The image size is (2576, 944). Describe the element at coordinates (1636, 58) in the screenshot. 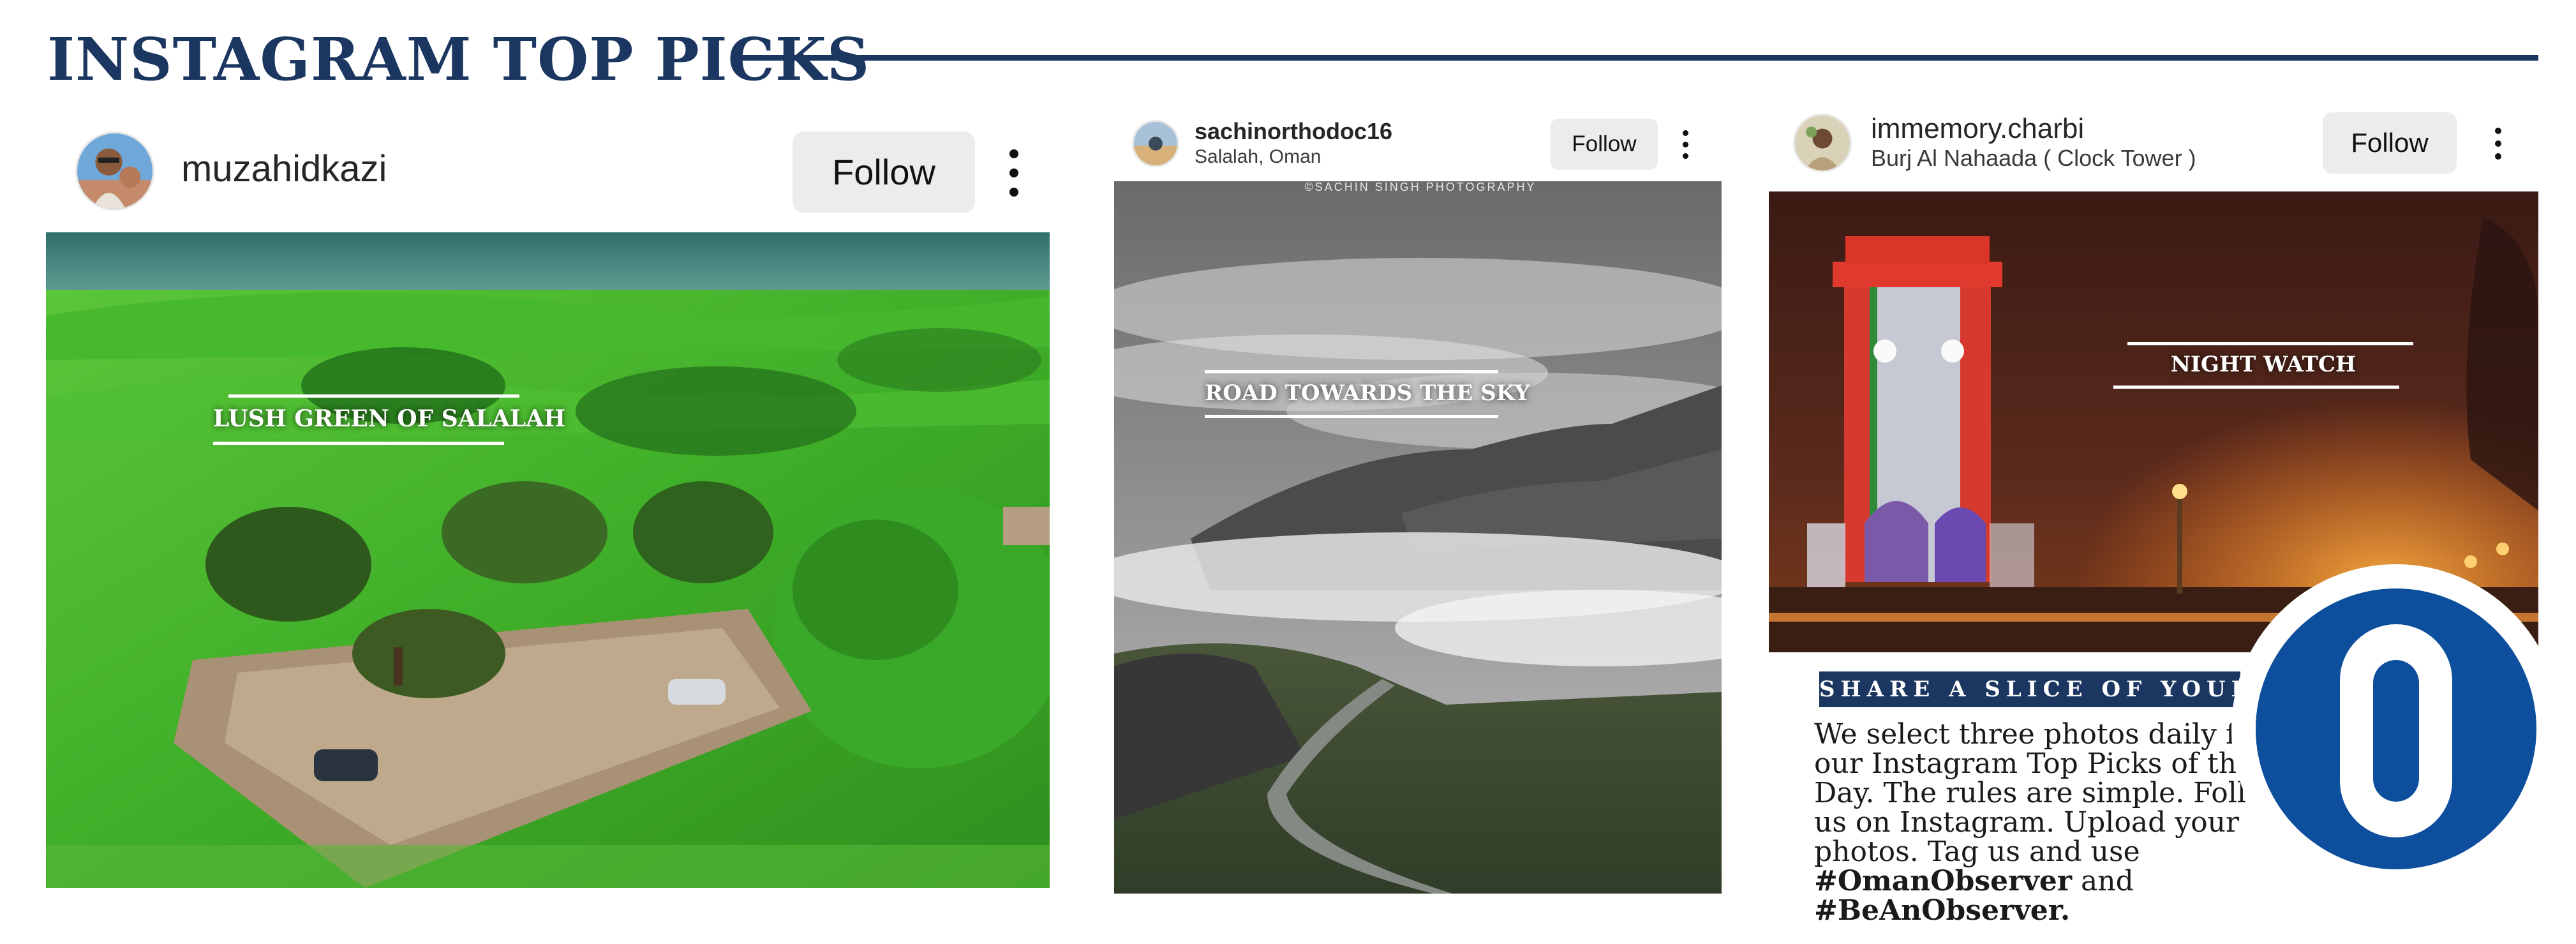

I see `title-rule` at that location.